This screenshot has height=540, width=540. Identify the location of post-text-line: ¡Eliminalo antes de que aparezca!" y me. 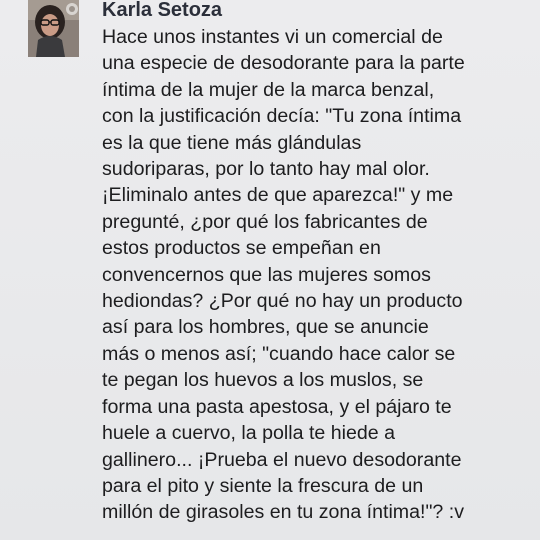
(278, 195).